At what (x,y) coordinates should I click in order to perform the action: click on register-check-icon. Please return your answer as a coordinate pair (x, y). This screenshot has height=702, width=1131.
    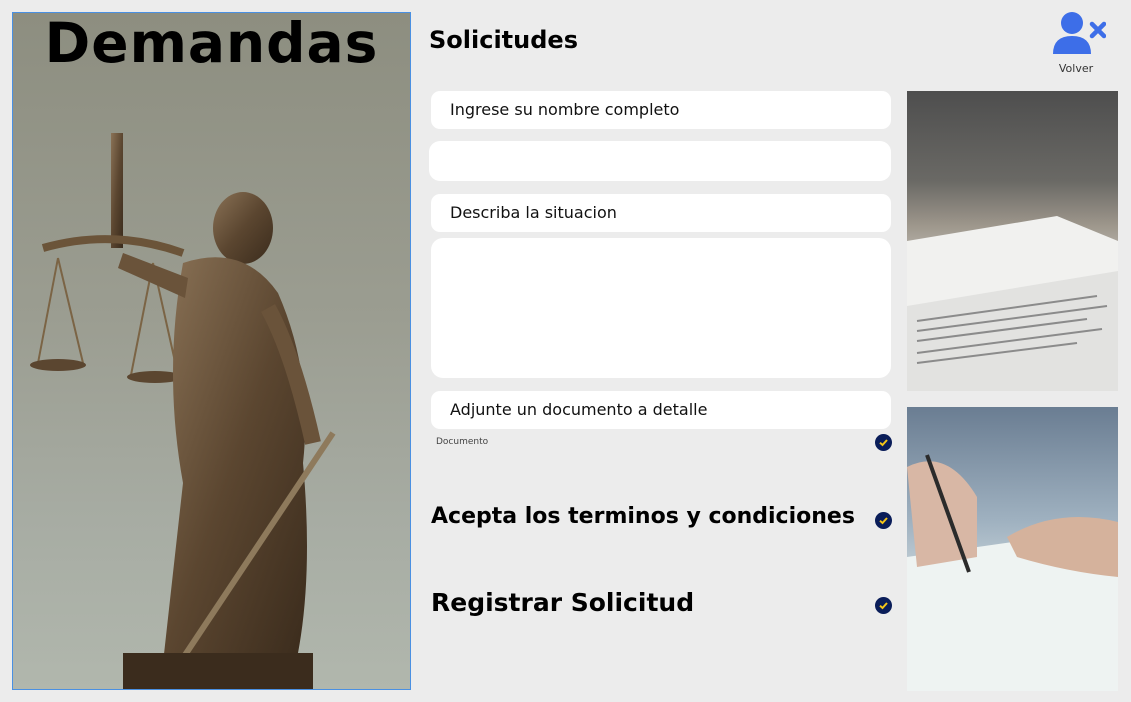
    Looking at the image, I should click on (883, 605).